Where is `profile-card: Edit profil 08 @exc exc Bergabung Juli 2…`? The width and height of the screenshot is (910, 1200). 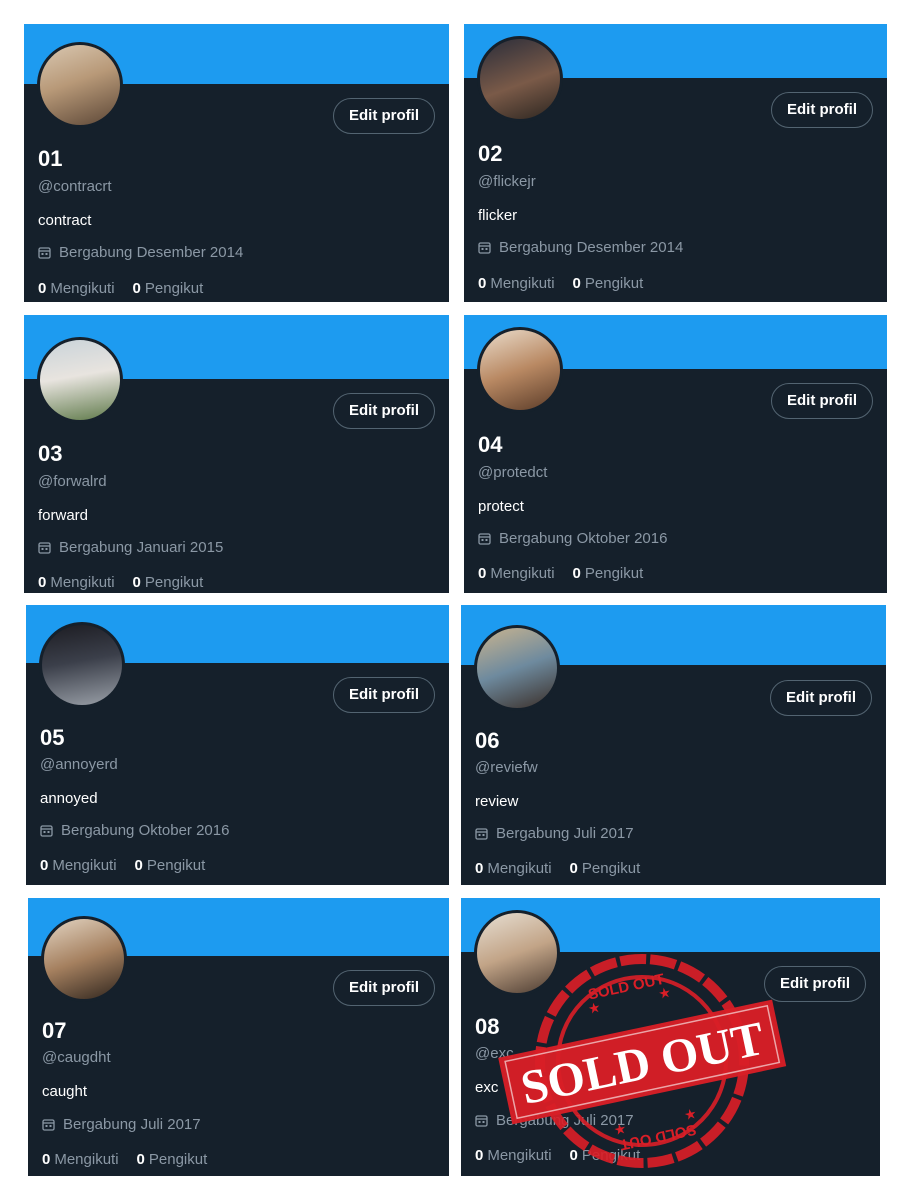
profile-card: Edit profil 08 @exc exc Bergabung Juli 2… is located at coordinates (670, 1037).